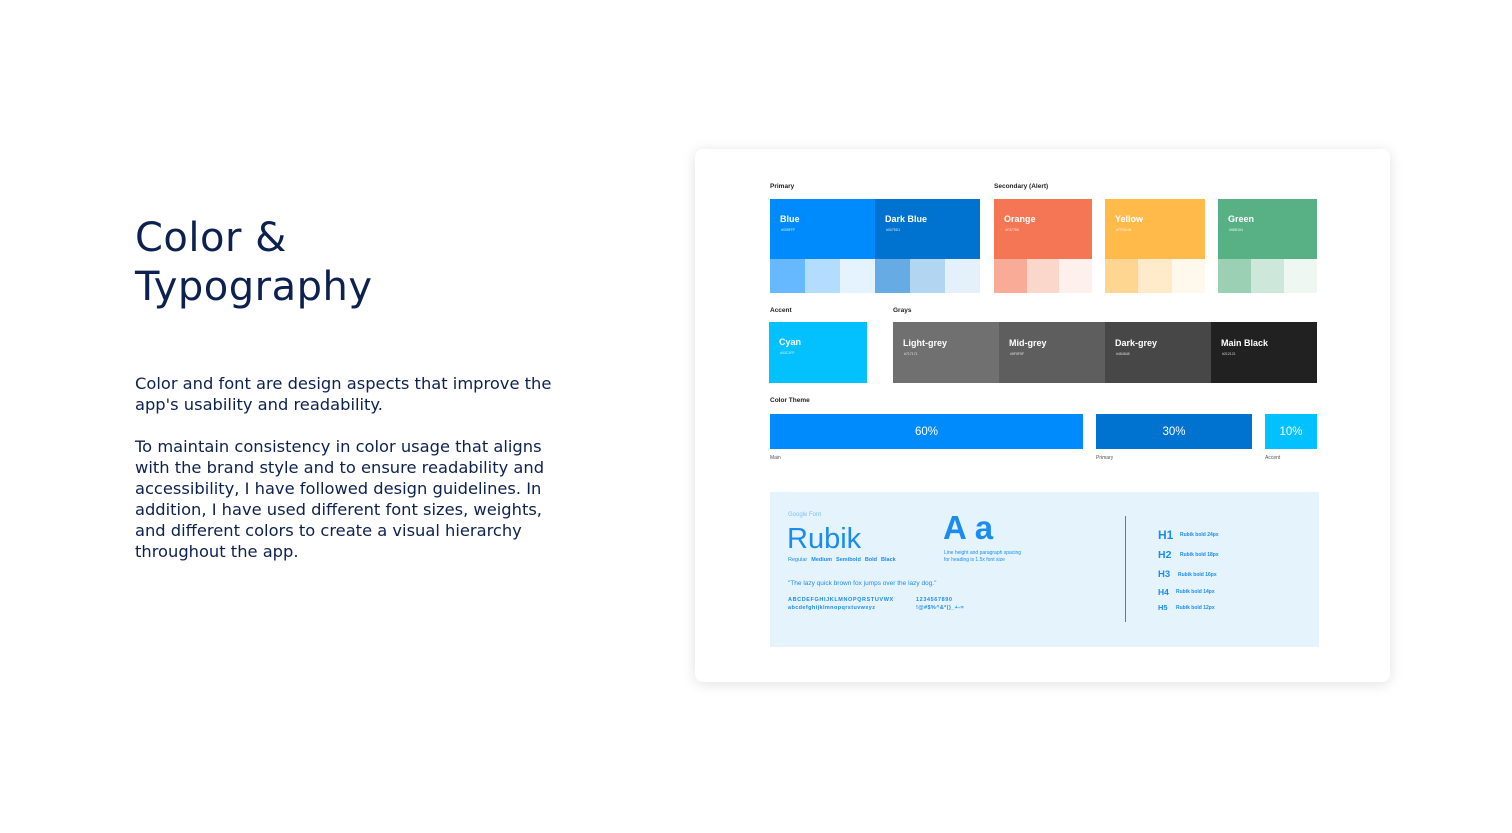 Image resolution: width=1512 pixels, height=833 pixels. Describe the element at coordinates (1291, 431) in the screenshot. I see `theme-bar-accent: 10%` at that location.